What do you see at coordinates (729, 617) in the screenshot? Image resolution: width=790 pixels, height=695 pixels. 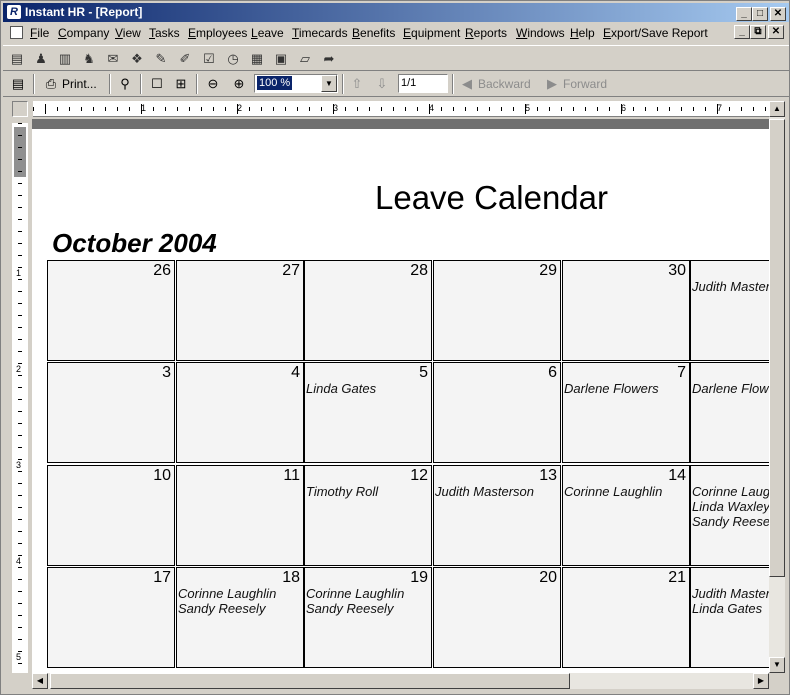 I see `calendar-day-cell: Judith MastersonLinda Gates` at bounding box center [729, 617].